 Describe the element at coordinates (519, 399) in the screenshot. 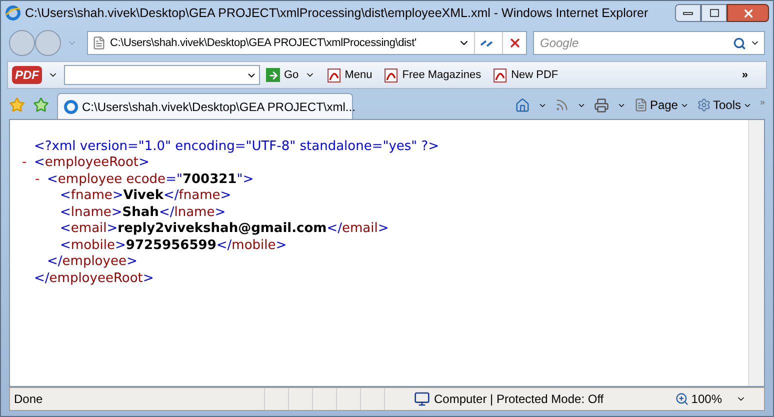

I see `security-zone: Computer | Protected Mode: Off` at that location.